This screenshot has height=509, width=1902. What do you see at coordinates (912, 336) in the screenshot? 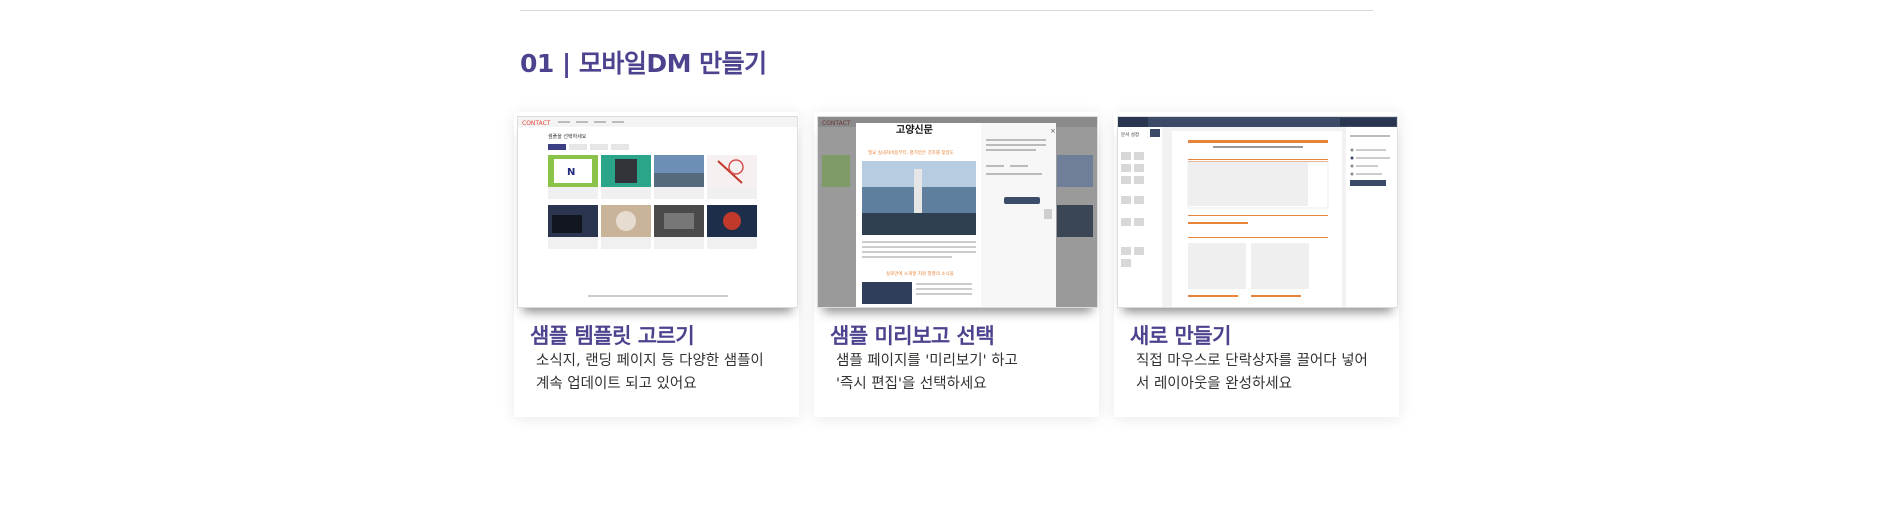
I see `card-title: 샘플 미리보고 선택` at bounding box center [912, 336].